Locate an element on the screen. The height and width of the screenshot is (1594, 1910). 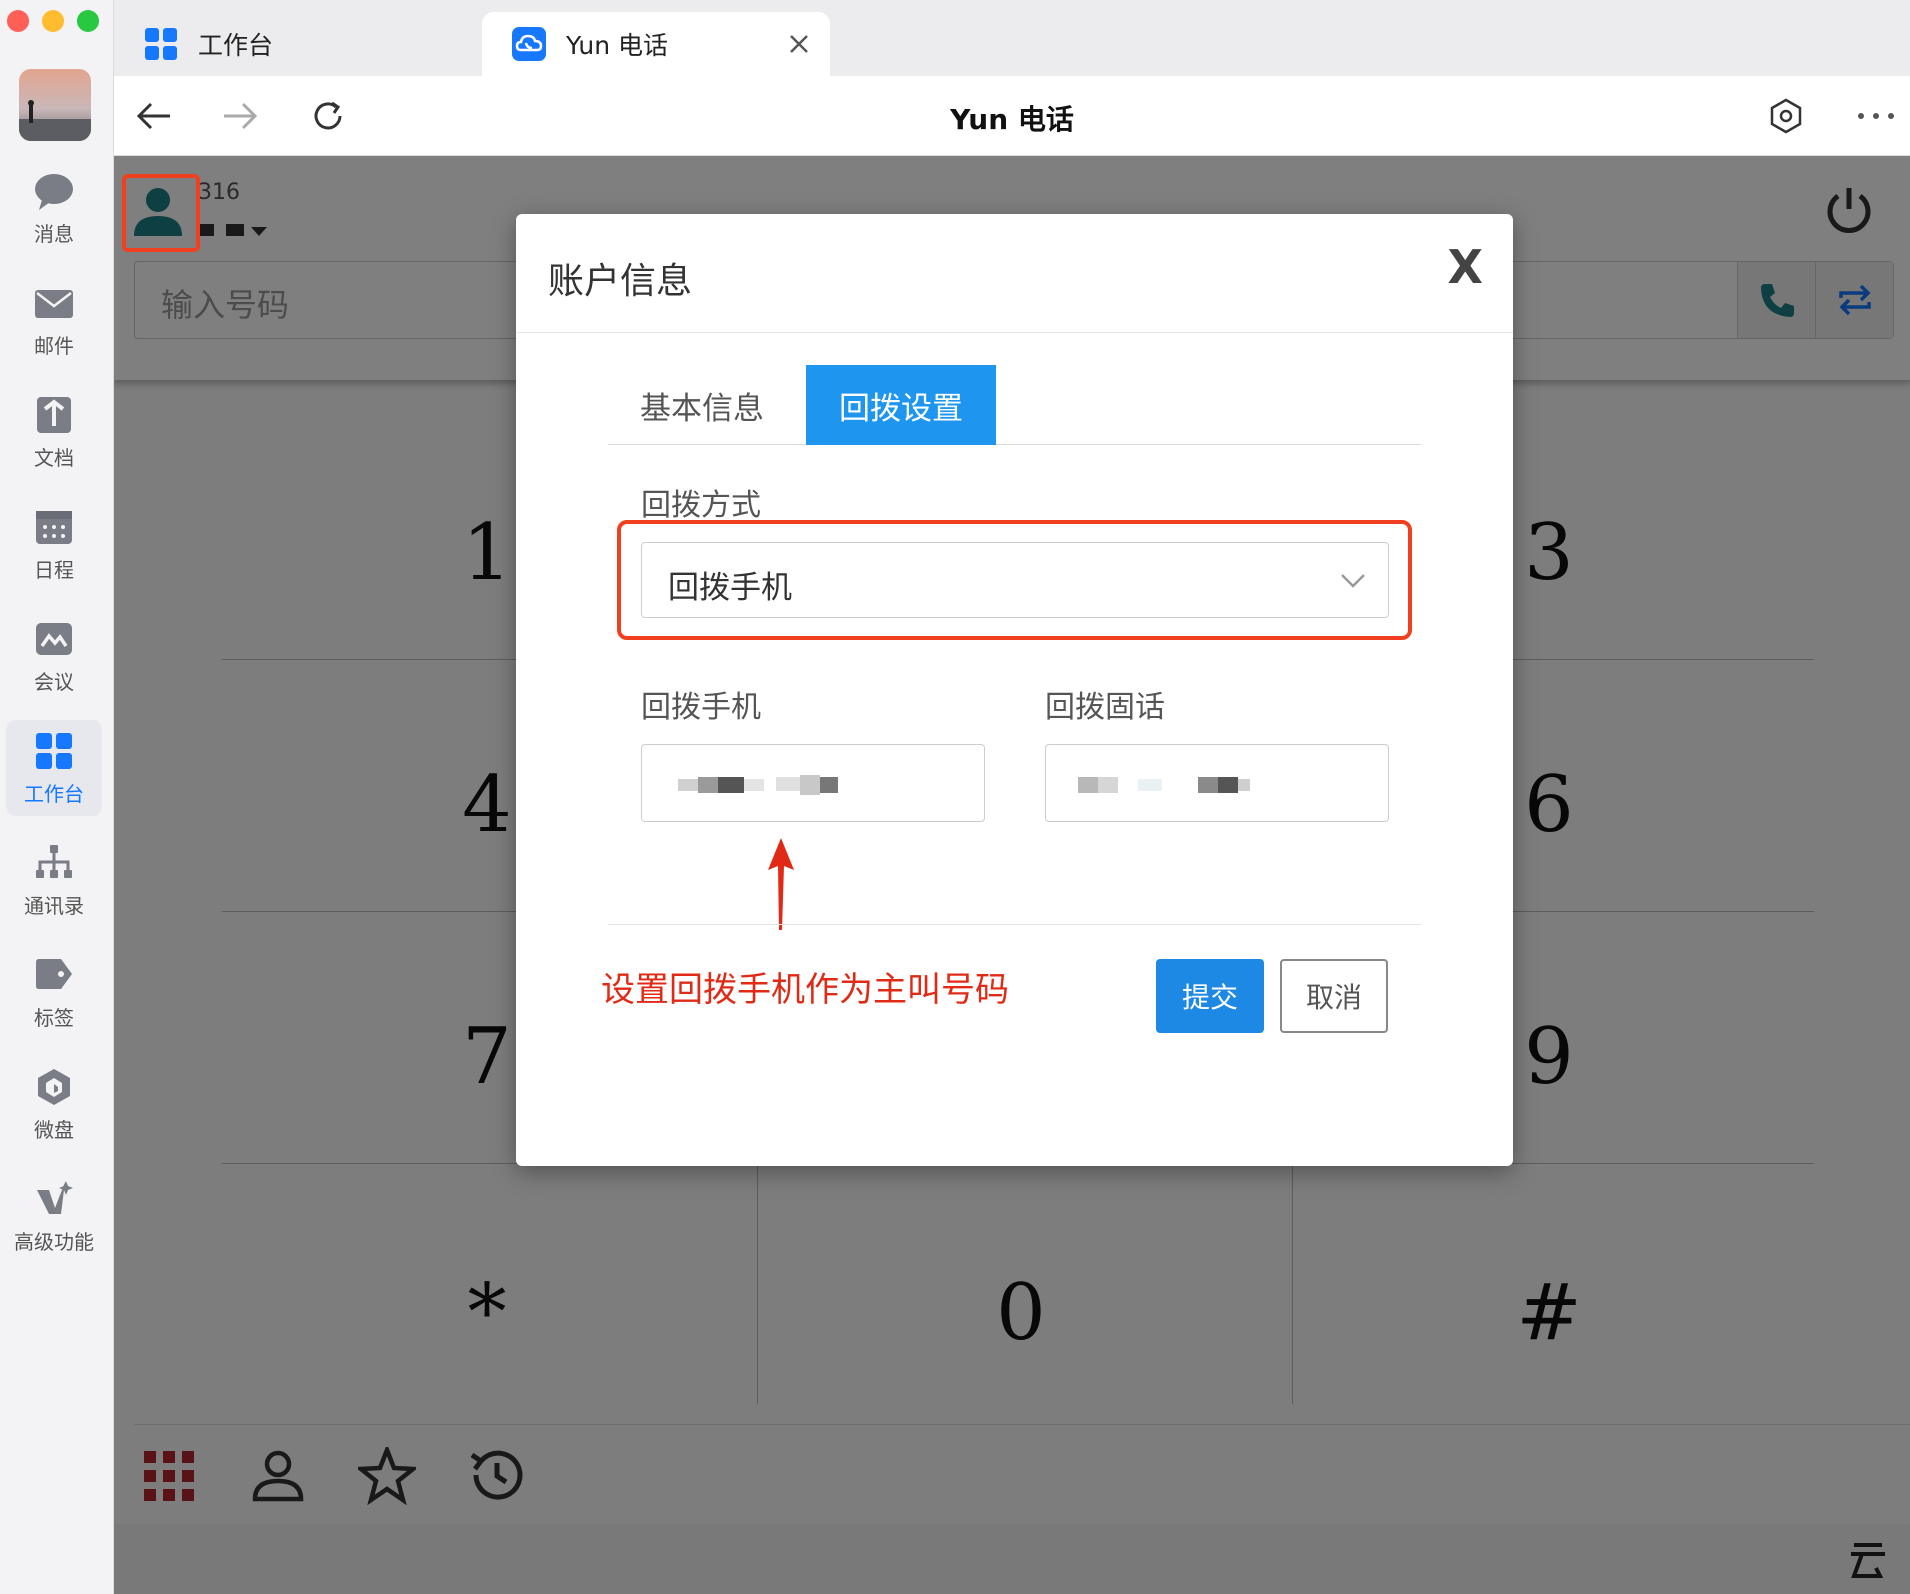
sidebar-item-contacts: 通讯录 is located at coordinates (54, 880).